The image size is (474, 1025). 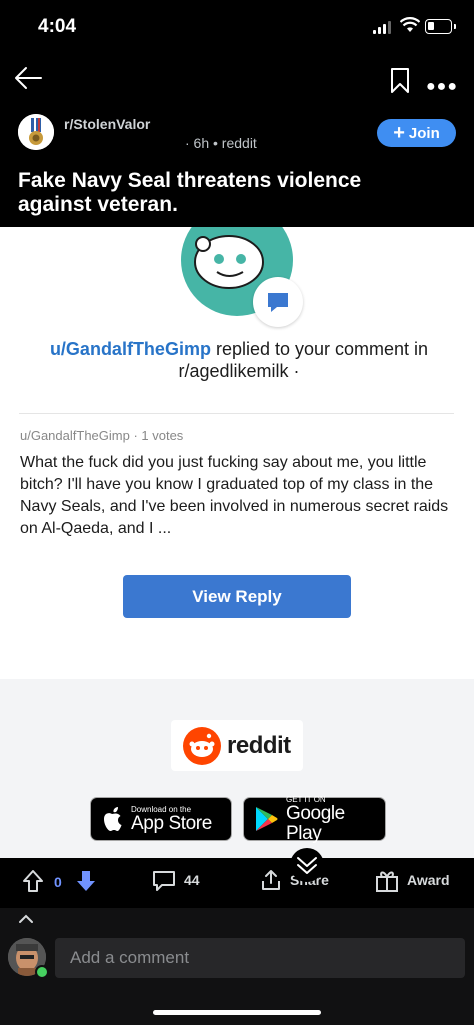 What do you see at coordinates (424, 133) in the screenshot?
I see `join-label: Join` at bounding box center [424, 133].